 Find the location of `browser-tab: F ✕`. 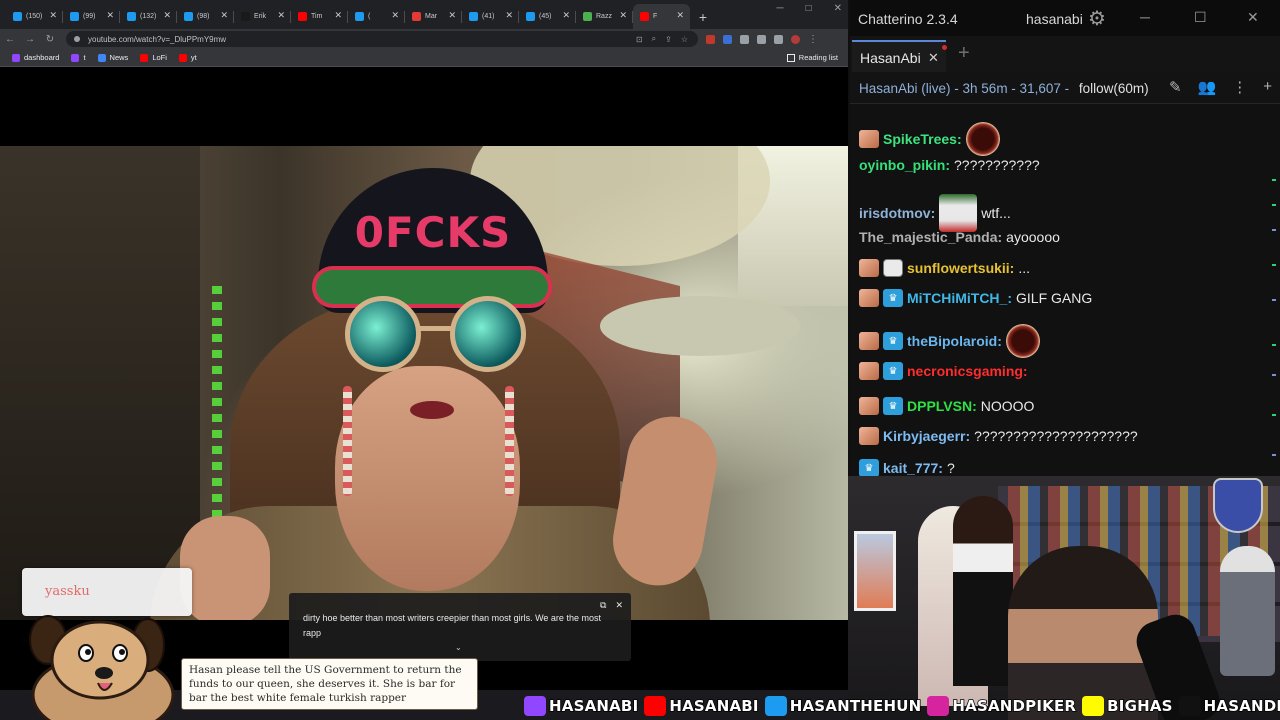

browser-tab: F ✕ is located at coordinates (661, 16).